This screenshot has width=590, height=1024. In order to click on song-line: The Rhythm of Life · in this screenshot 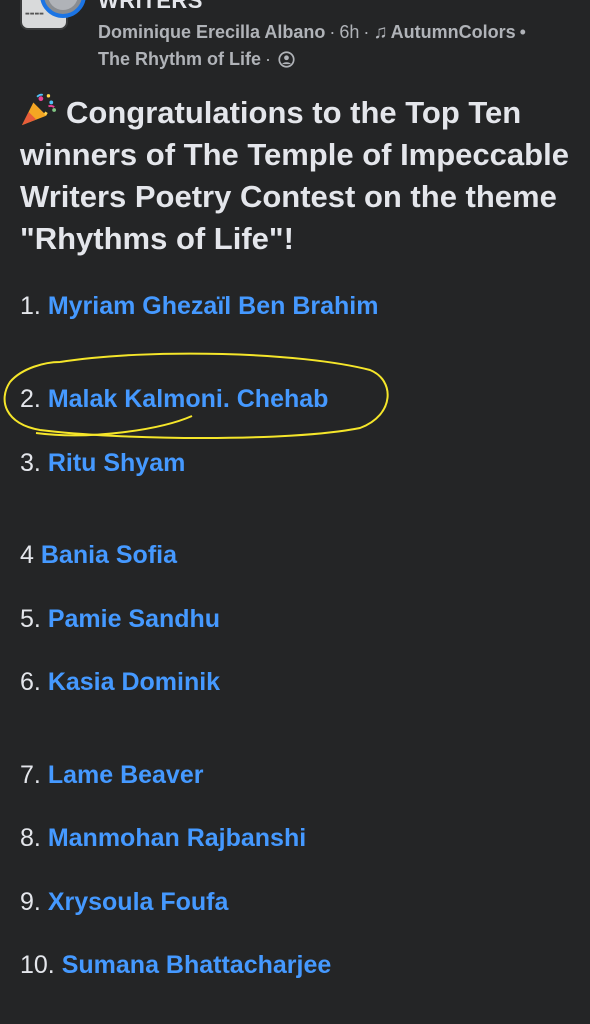, I will do `click(196, 59)`.